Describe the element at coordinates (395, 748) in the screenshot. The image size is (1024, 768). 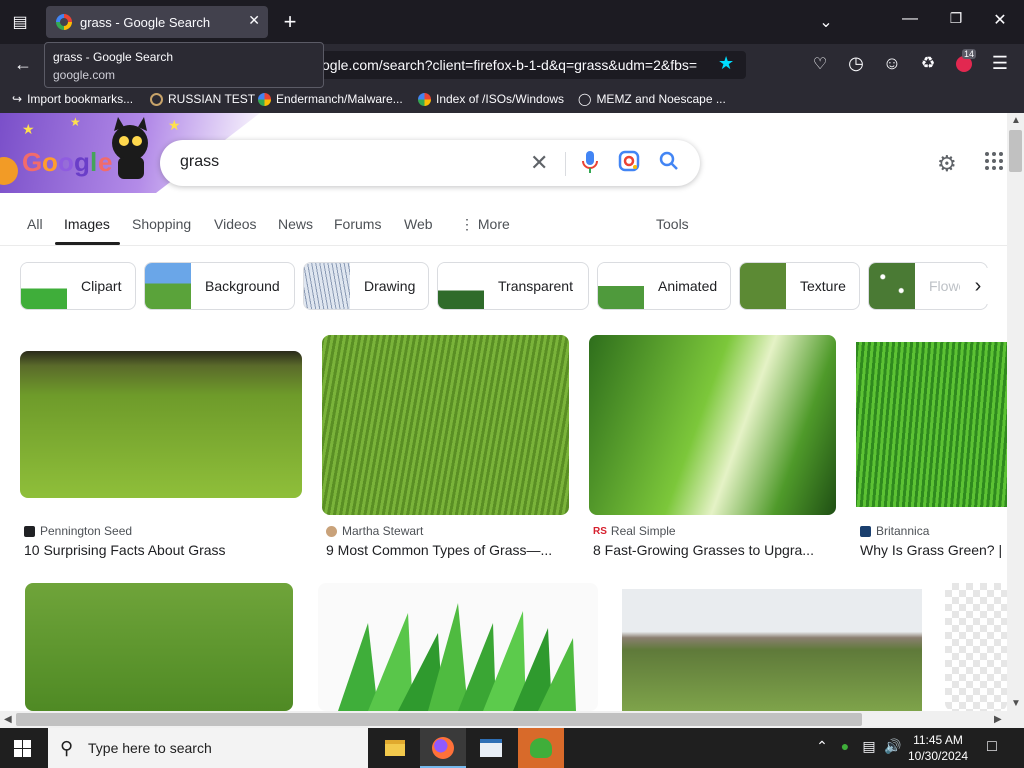
I see `file-explorer-icon` at that location.